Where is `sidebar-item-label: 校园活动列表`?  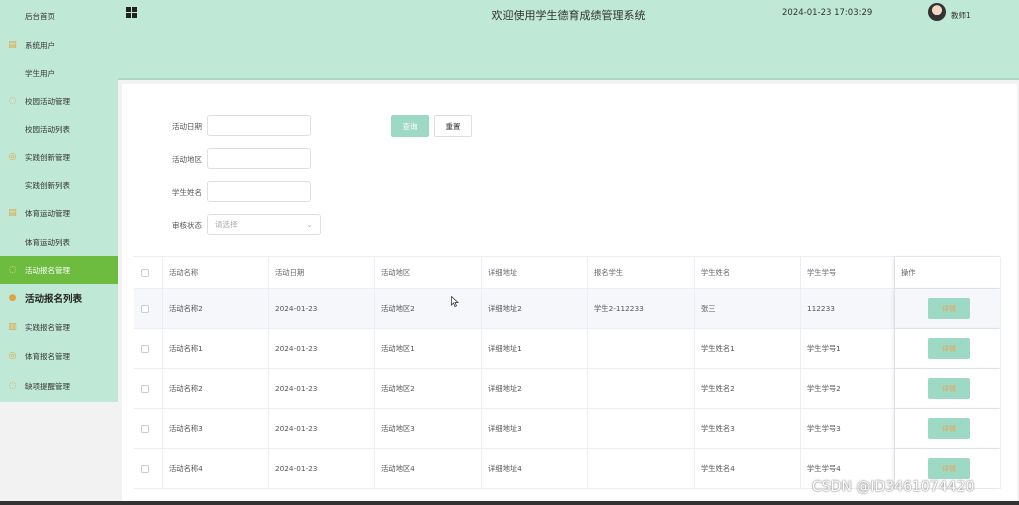
sidebar-item-label: 校园活动列表 is located at coordinates (47, 129).